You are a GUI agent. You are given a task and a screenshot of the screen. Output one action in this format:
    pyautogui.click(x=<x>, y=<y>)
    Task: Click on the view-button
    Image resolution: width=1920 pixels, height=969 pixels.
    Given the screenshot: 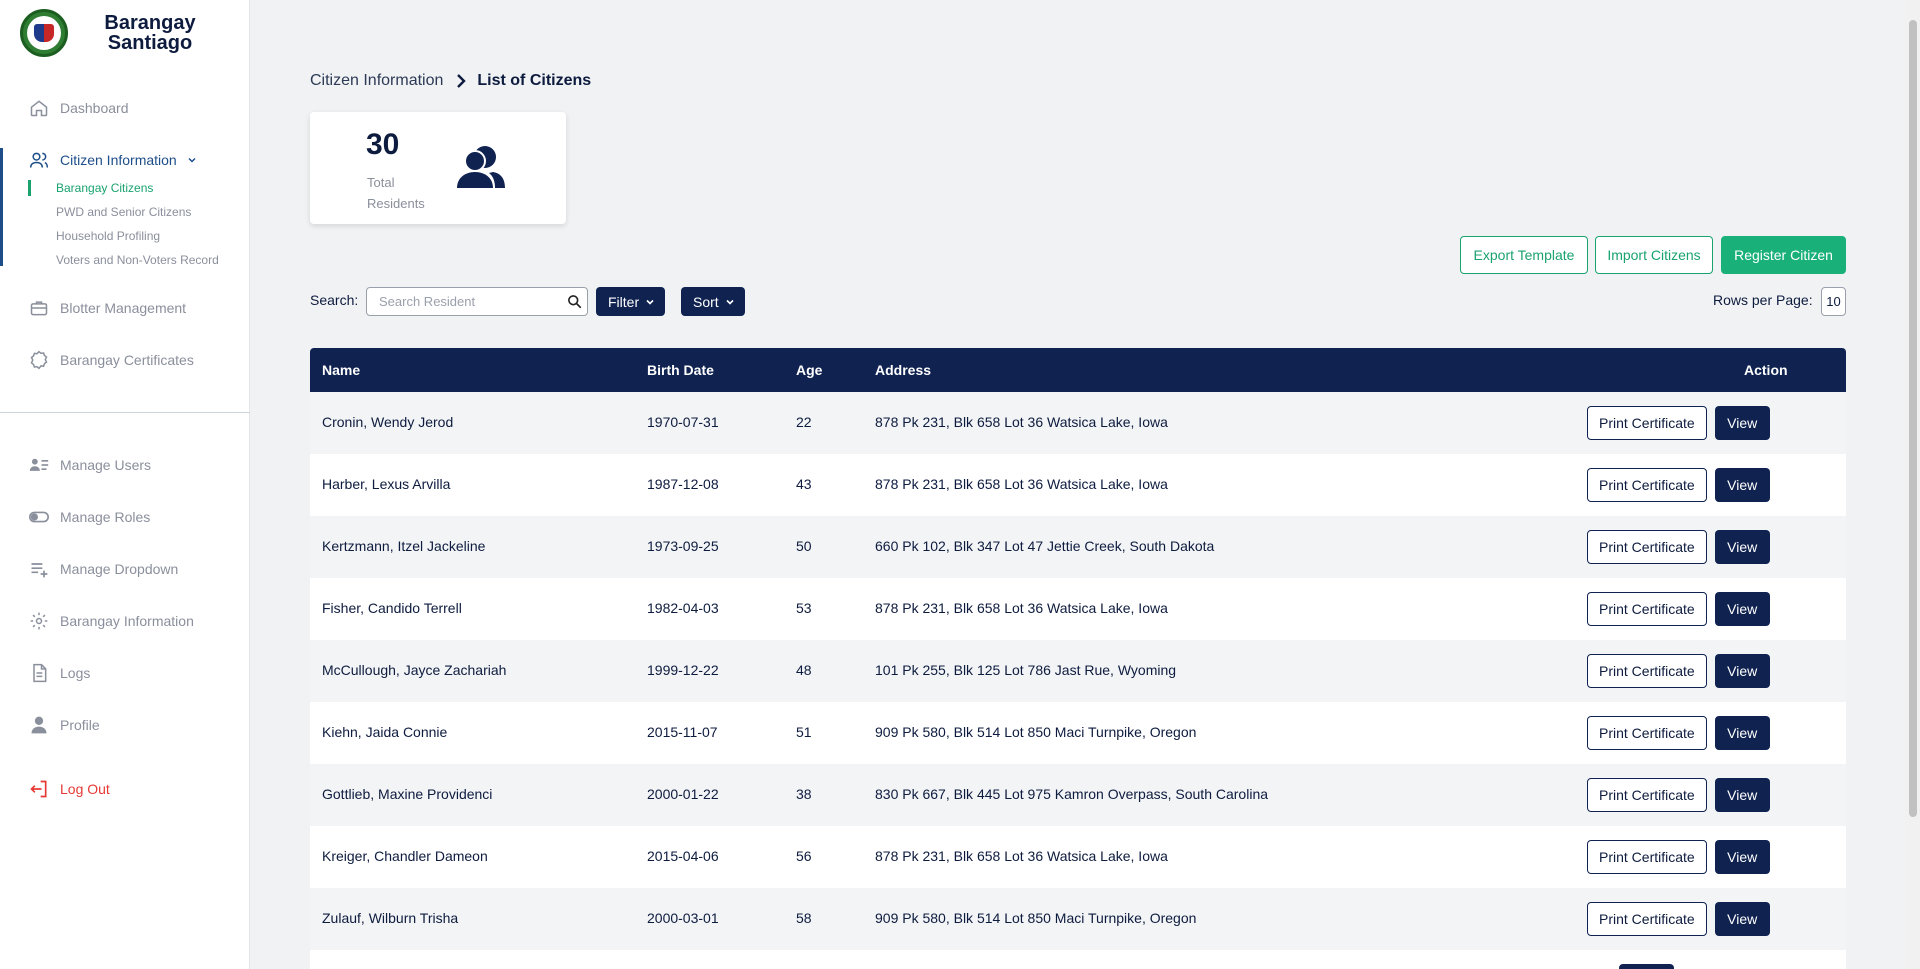 What is the action you would take?
    pyautogui.click(x=1646, y=966)
    